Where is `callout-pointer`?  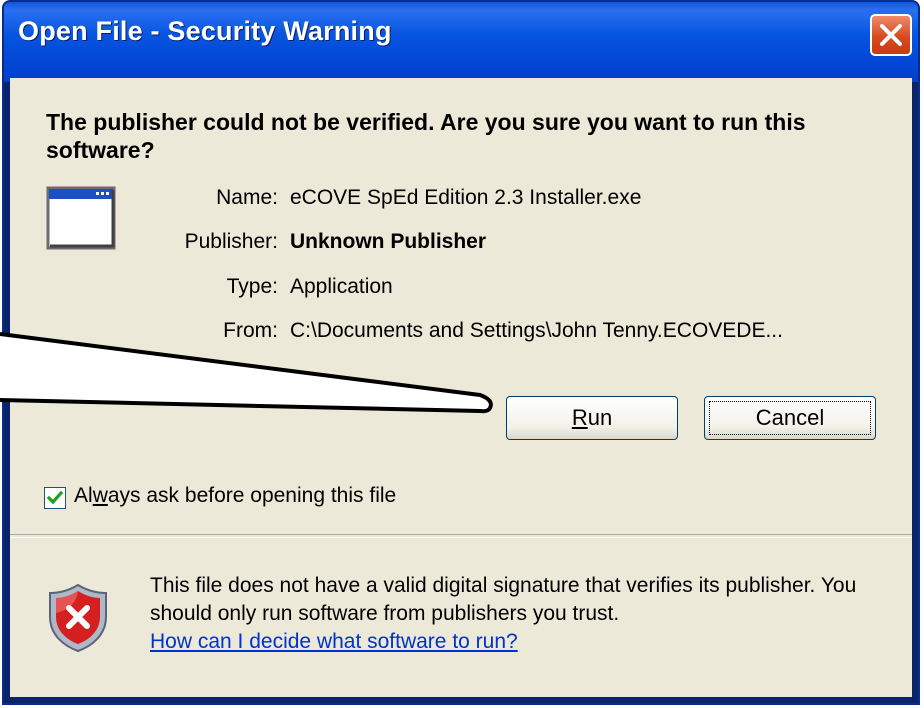 callout-pointer is located at coordinates (246, 373).